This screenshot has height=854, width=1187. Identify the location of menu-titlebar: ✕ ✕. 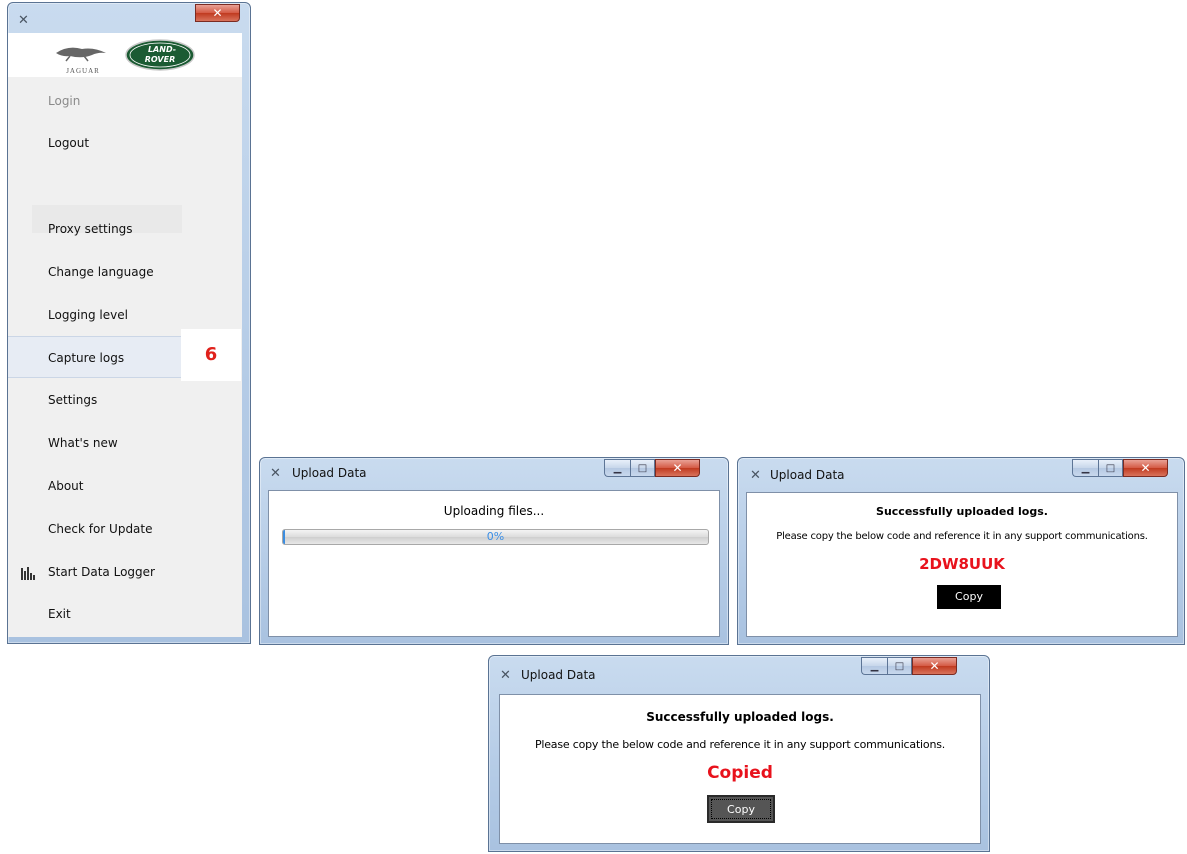
(129, 18).